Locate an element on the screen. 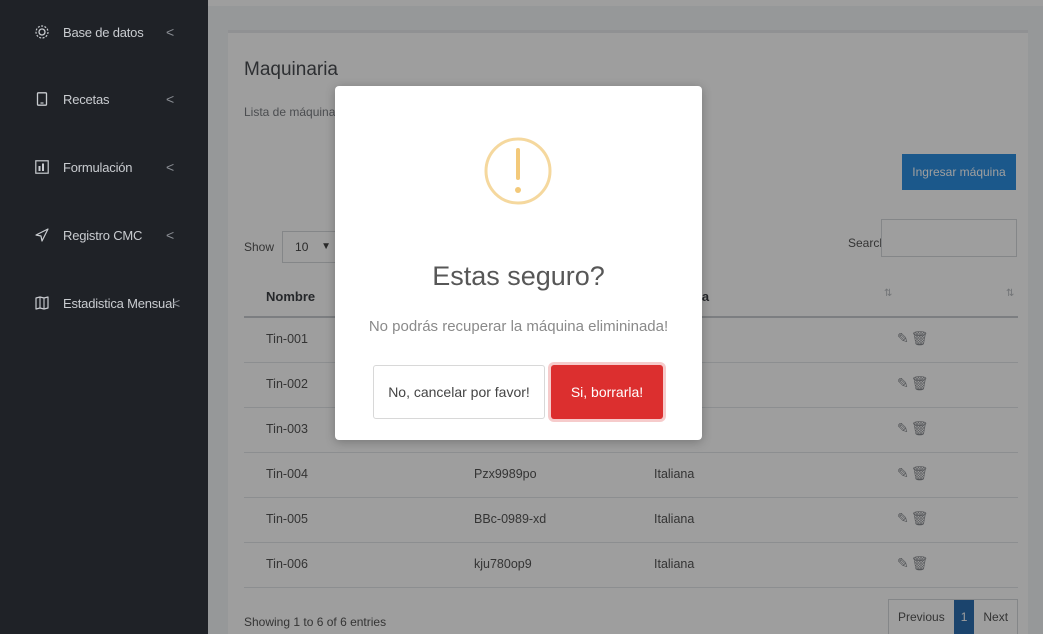 This screenshot has height=634, width=1043. map-icon is located at coordinates (42, 303).